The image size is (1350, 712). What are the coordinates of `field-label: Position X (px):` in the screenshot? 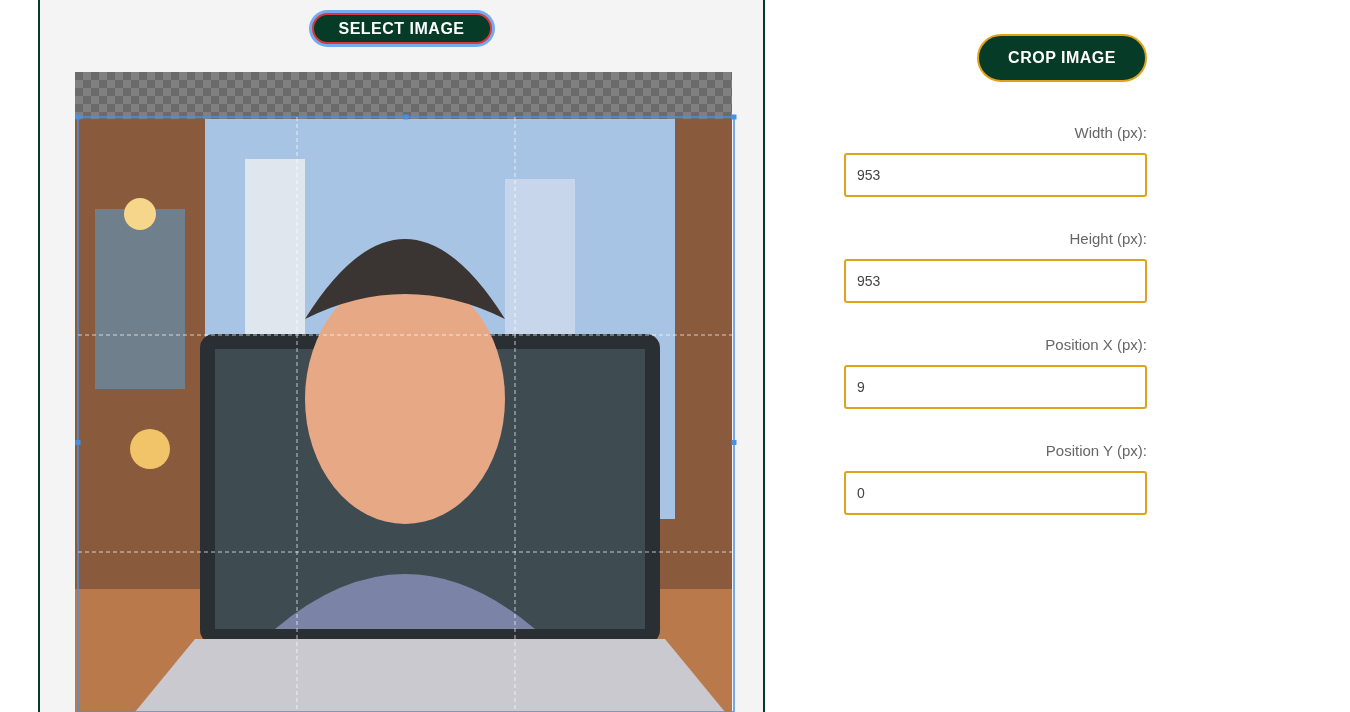 It's located at (1096, 345).